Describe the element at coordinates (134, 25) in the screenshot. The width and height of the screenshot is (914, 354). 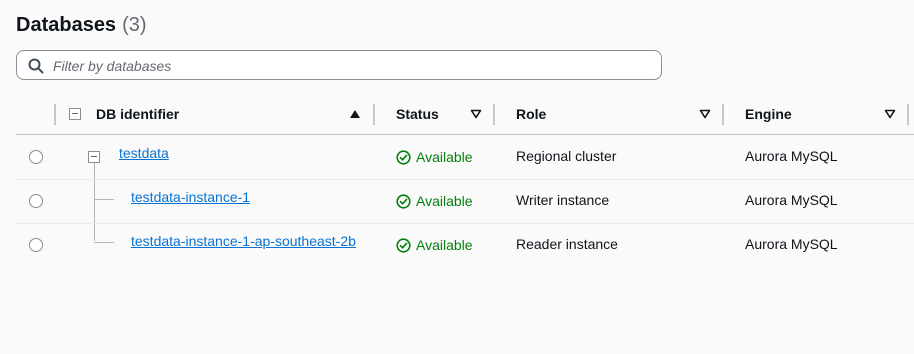
I see `database-count: (3)` at that location.